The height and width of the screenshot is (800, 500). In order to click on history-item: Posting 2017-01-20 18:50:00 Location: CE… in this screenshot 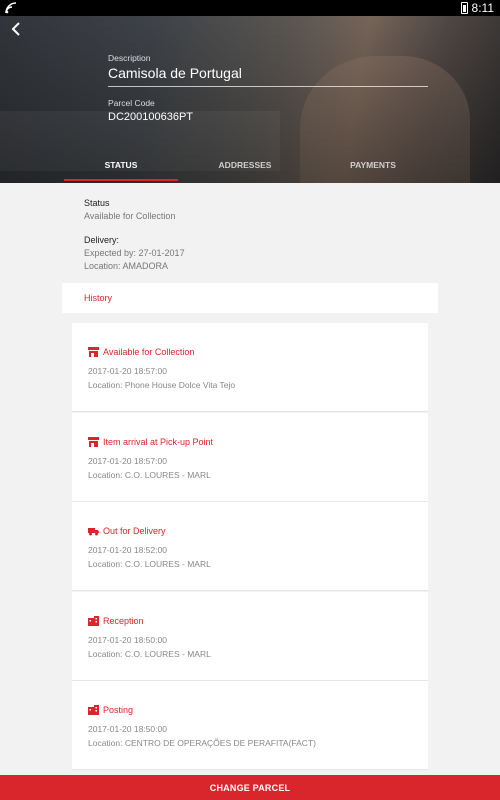, I will do `click(250, 725)`.